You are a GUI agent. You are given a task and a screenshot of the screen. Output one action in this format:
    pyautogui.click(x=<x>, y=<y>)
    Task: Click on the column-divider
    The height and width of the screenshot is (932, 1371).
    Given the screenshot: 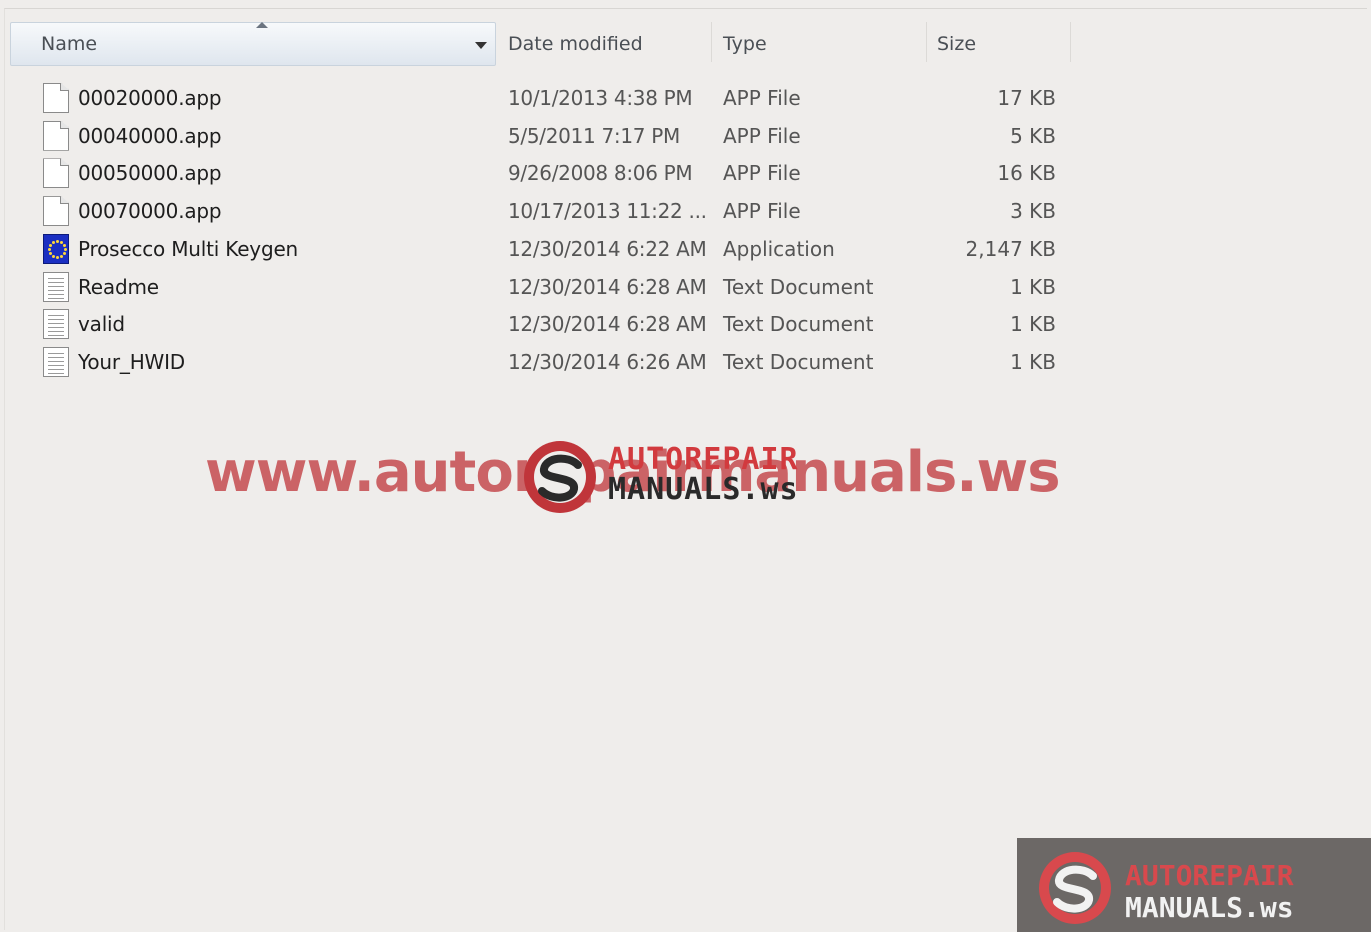 What is the action you would take?
    pyautogui.click(x=1070, y=42)
    